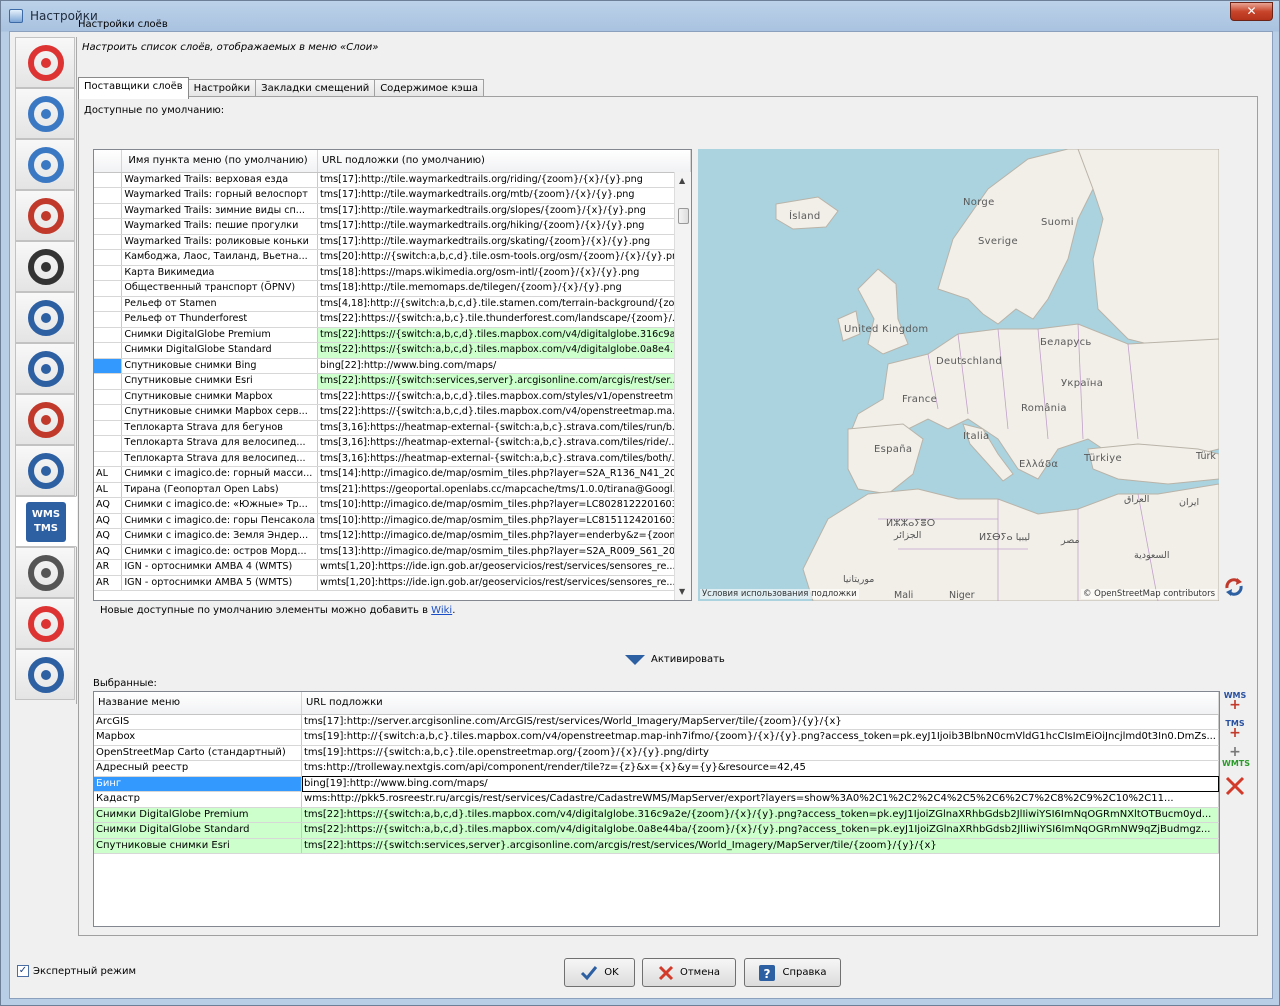 Image resolution: width=1280 pixels, height=1006 pixels. I want to click on sidebar-item-map-paint, so click(45, 623).